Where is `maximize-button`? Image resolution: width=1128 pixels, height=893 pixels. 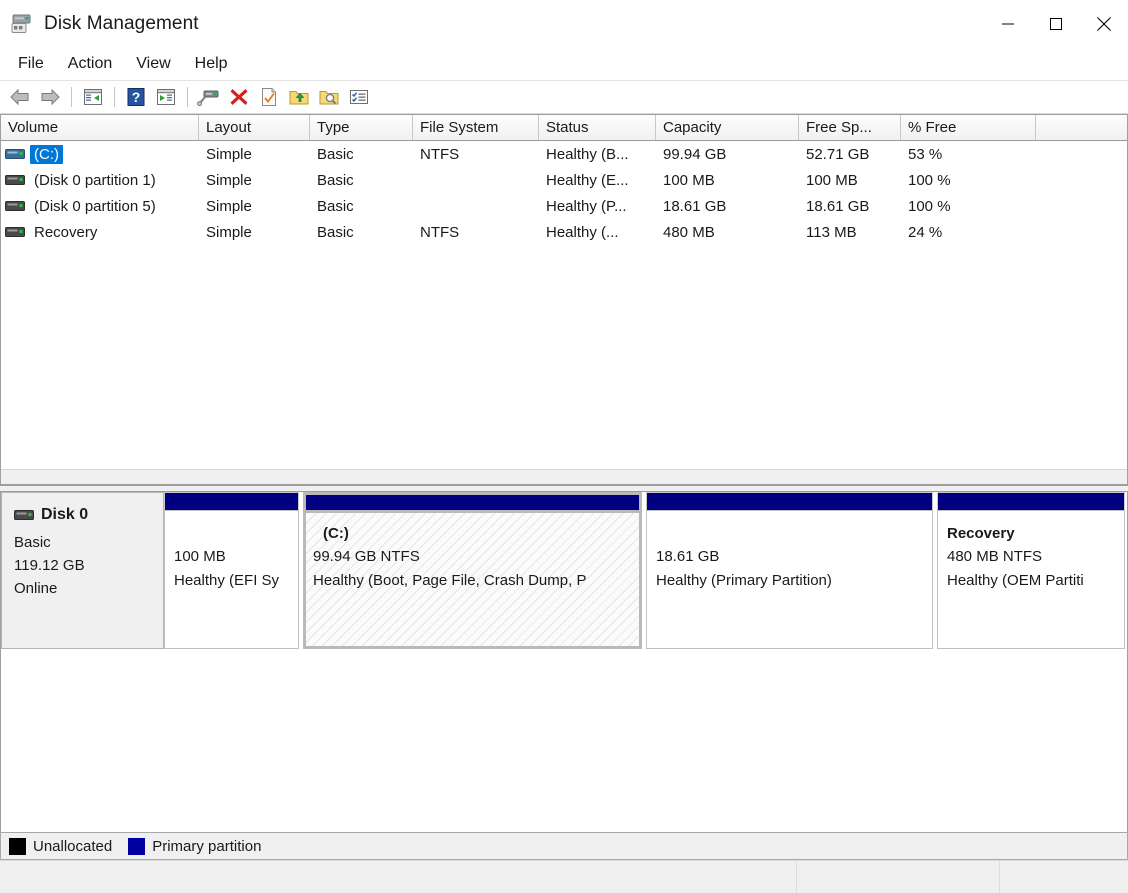
maximize-button is located at coordinates (1056, 24).